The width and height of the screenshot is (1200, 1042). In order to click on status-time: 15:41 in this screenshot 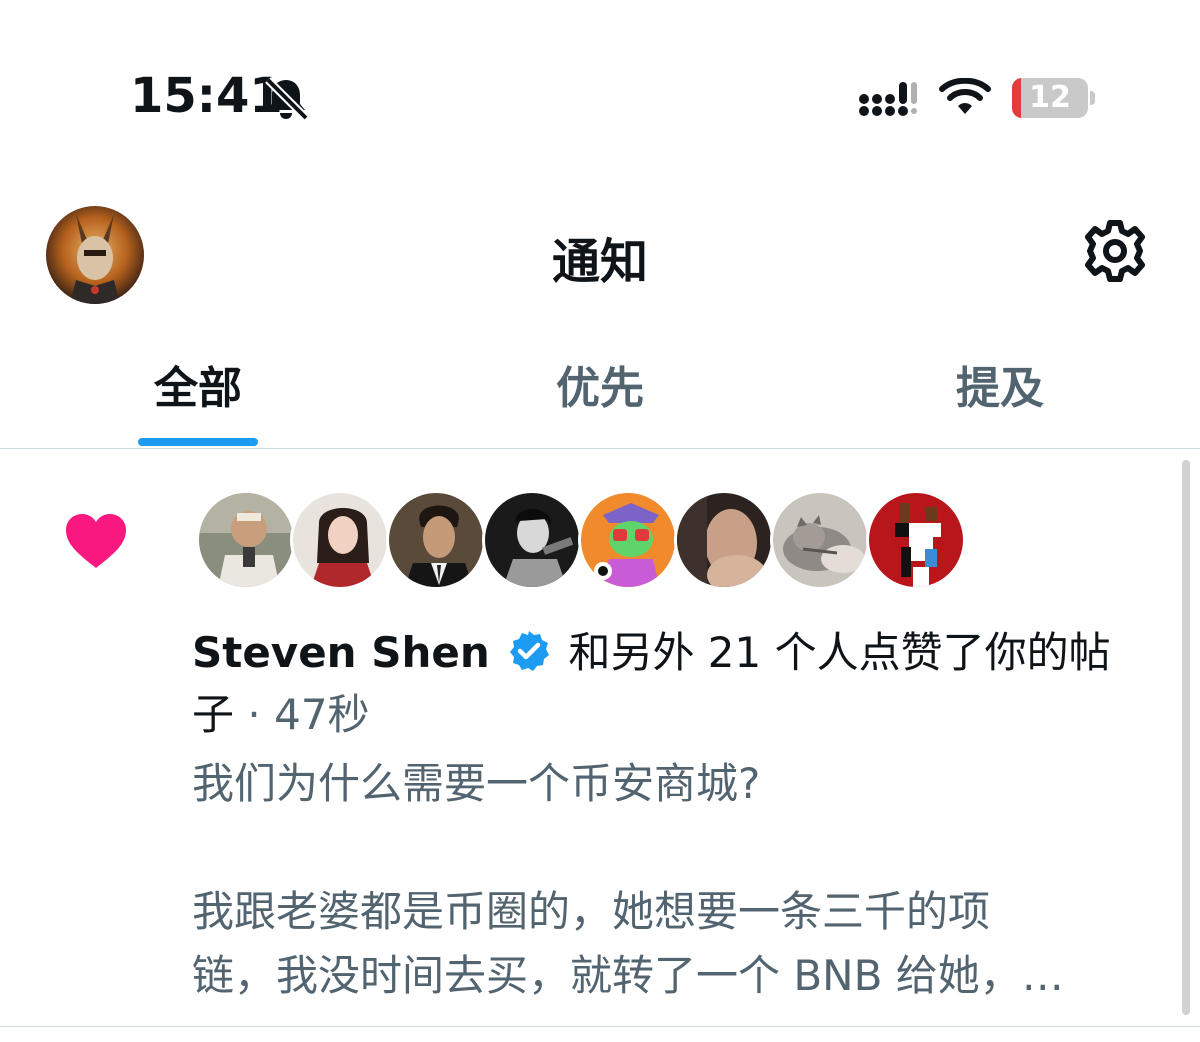, I will do `click(206, 96)`.